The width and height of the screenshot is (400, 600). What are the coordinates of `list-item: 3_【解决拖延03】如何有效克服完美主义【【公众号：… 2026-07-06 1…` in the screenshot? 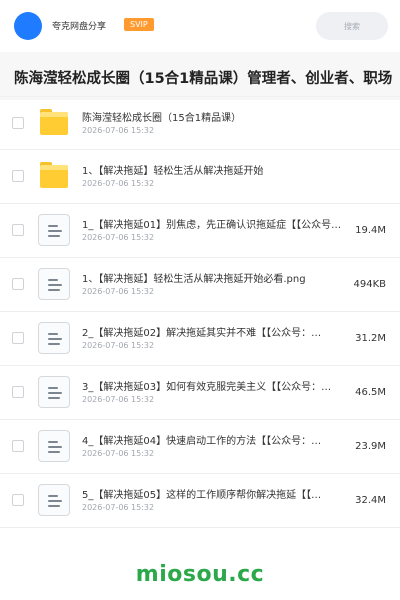 It's located at (200, 393).